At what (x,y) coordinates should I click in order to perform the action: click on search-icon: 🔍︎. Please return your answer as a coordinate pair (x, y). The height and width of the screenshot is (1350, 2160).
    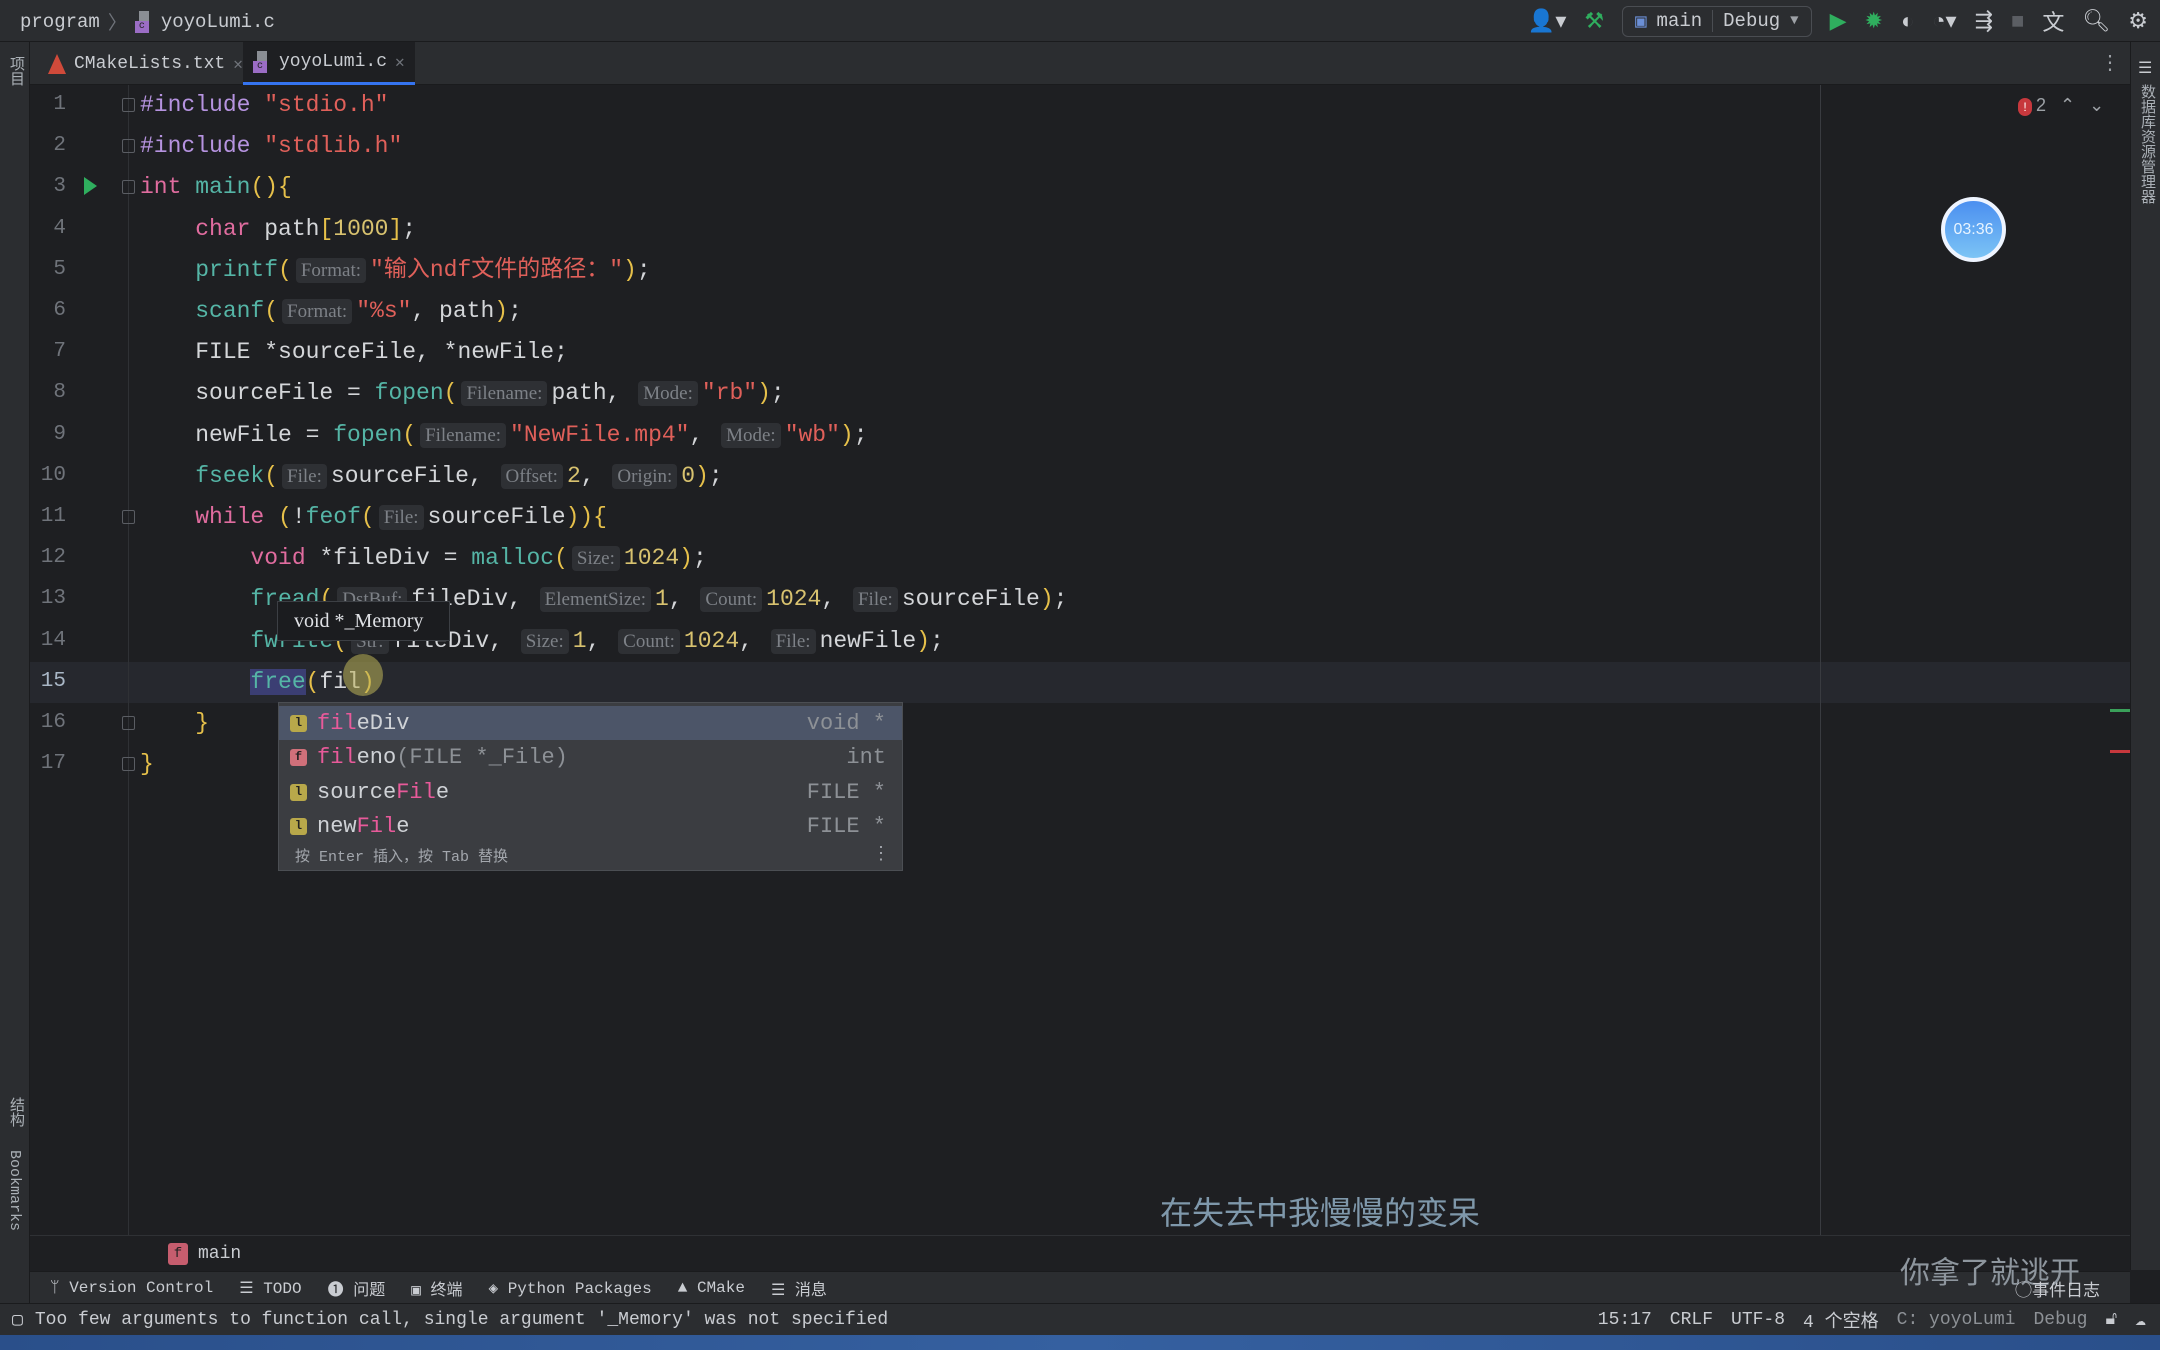
    Looking at the image, I should click on (2096, 21).